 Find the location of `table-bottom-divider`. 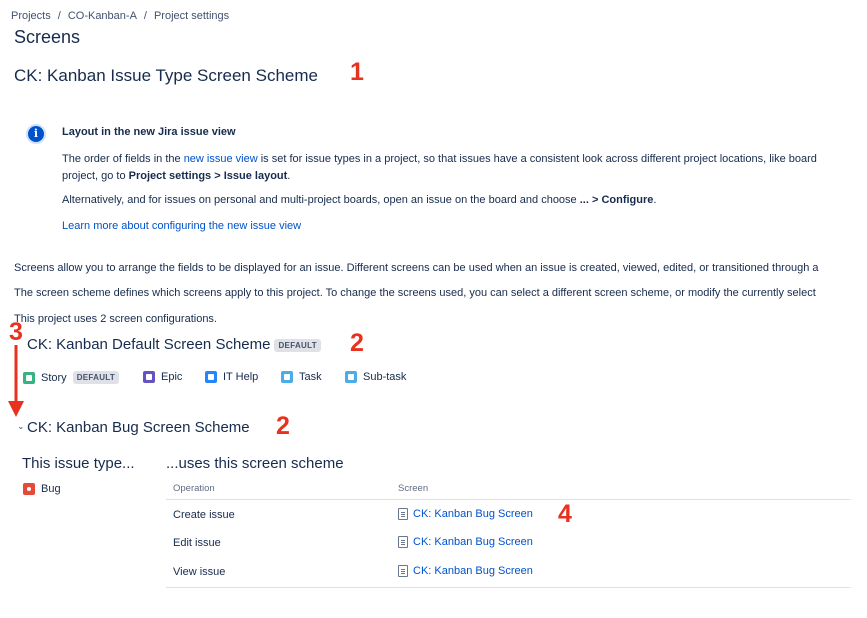

table-bottom-divider is located at coordinates (508, 587).